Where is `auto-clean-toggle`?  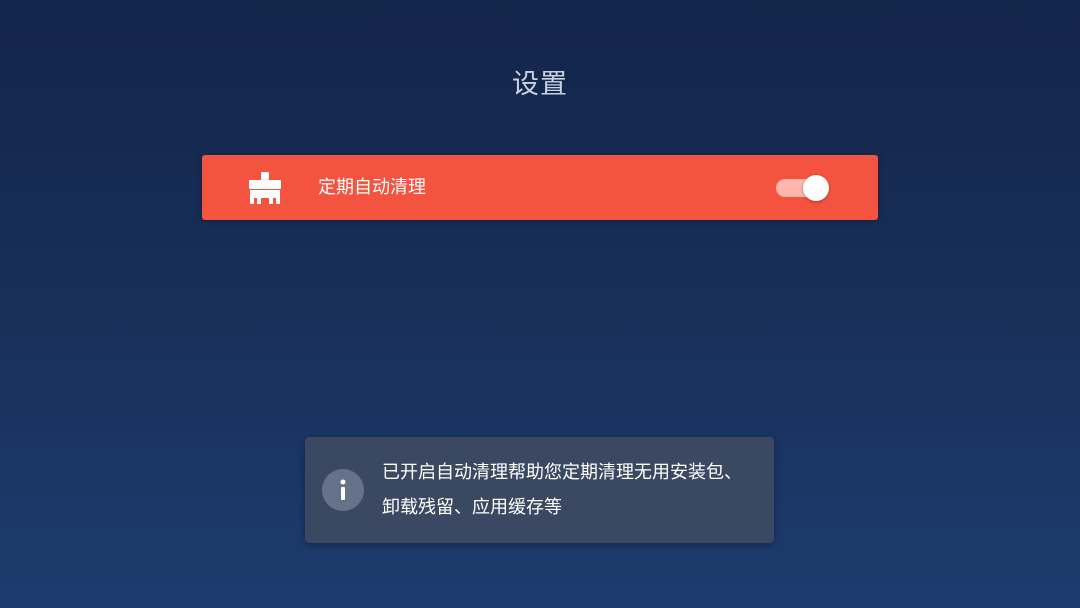 auto-clean-toggle is located at coordinates (802, 188).